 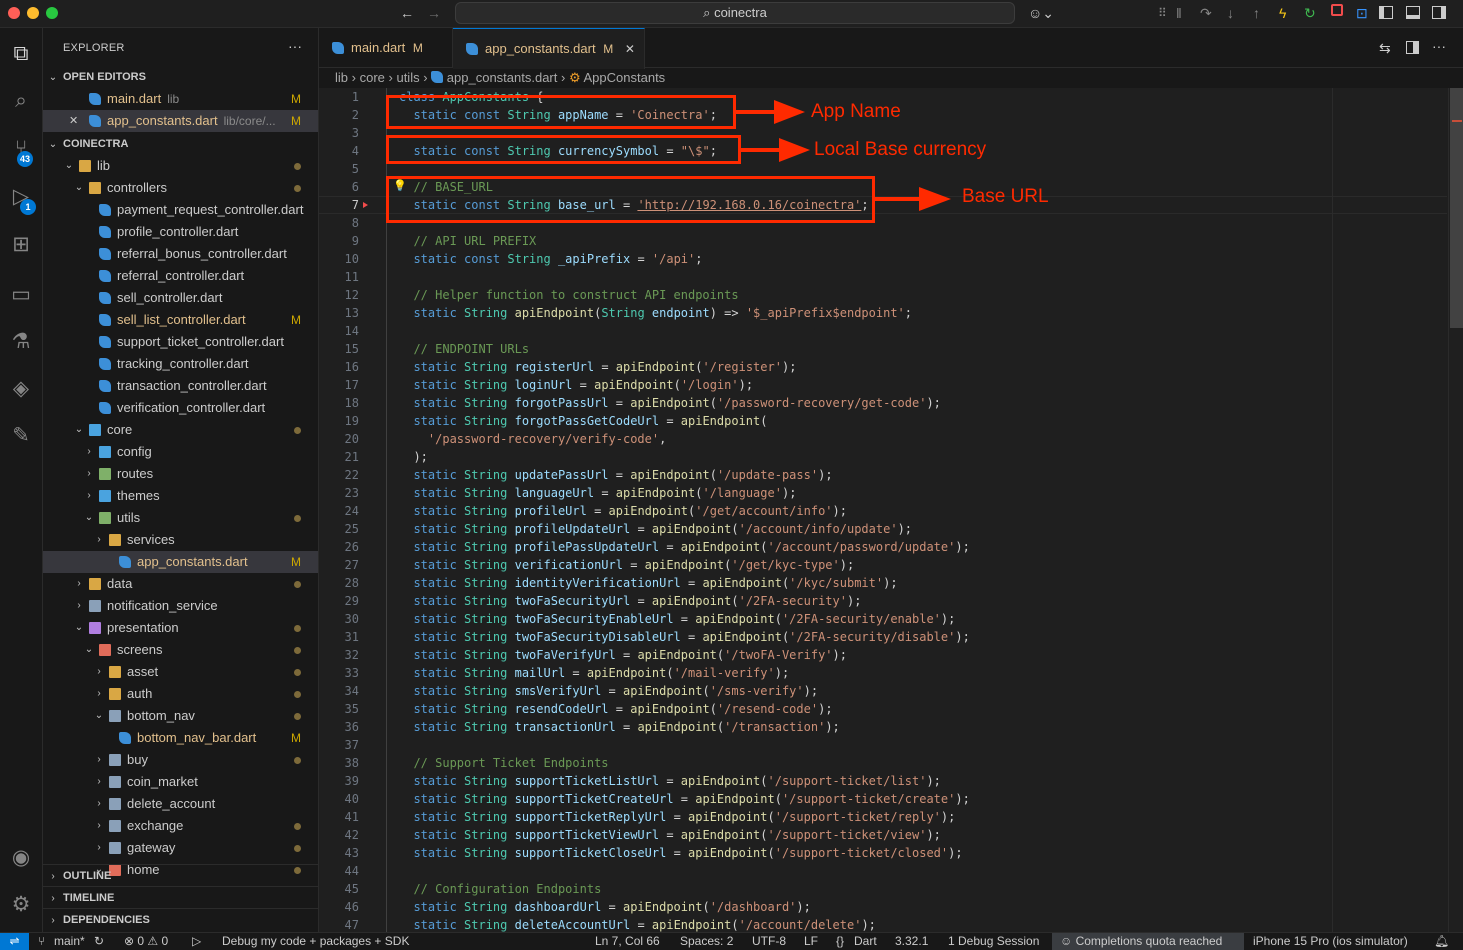 I want to click on file-tree-file: verification_controller.dart, so click(x=180, y=408).